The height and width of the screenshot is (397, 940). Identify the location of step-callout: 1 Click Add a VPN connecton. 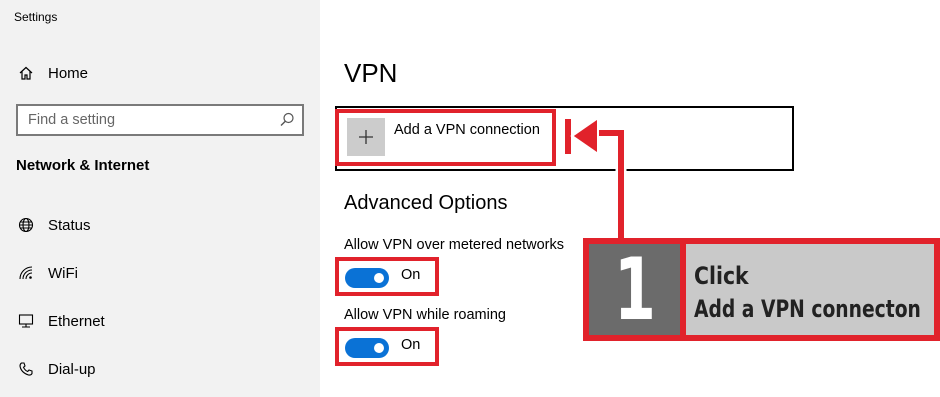
(761, 289).